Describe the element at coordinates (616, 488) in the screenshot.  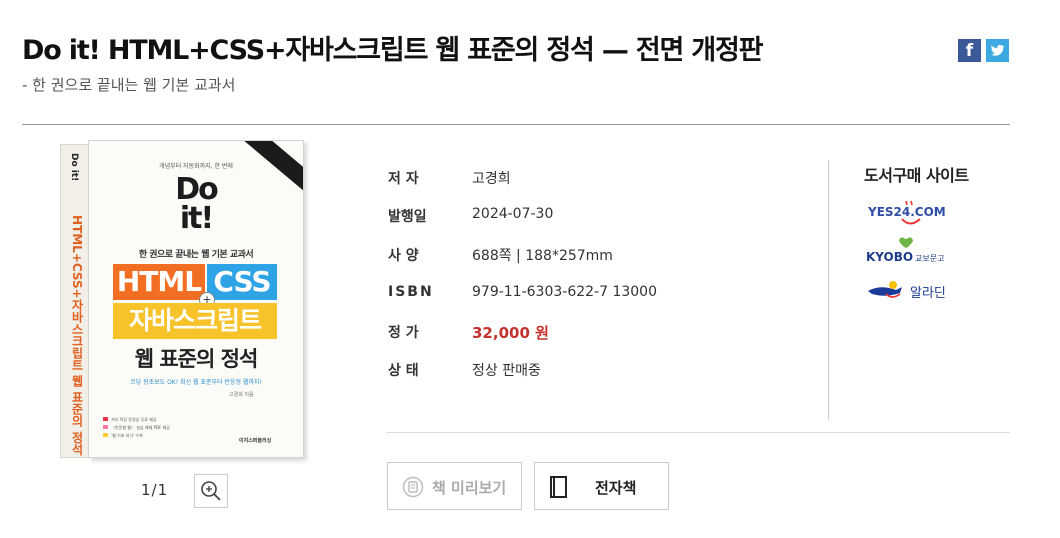
I see `ebook-label: 전자책` at that location.